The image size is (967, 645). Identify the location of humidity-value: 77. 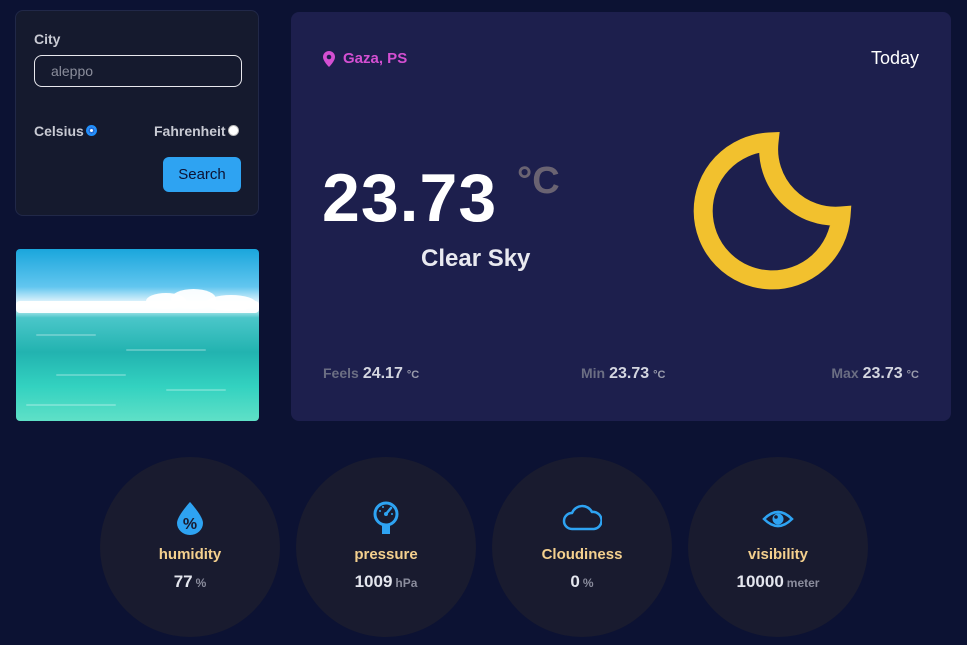
(183, 581).